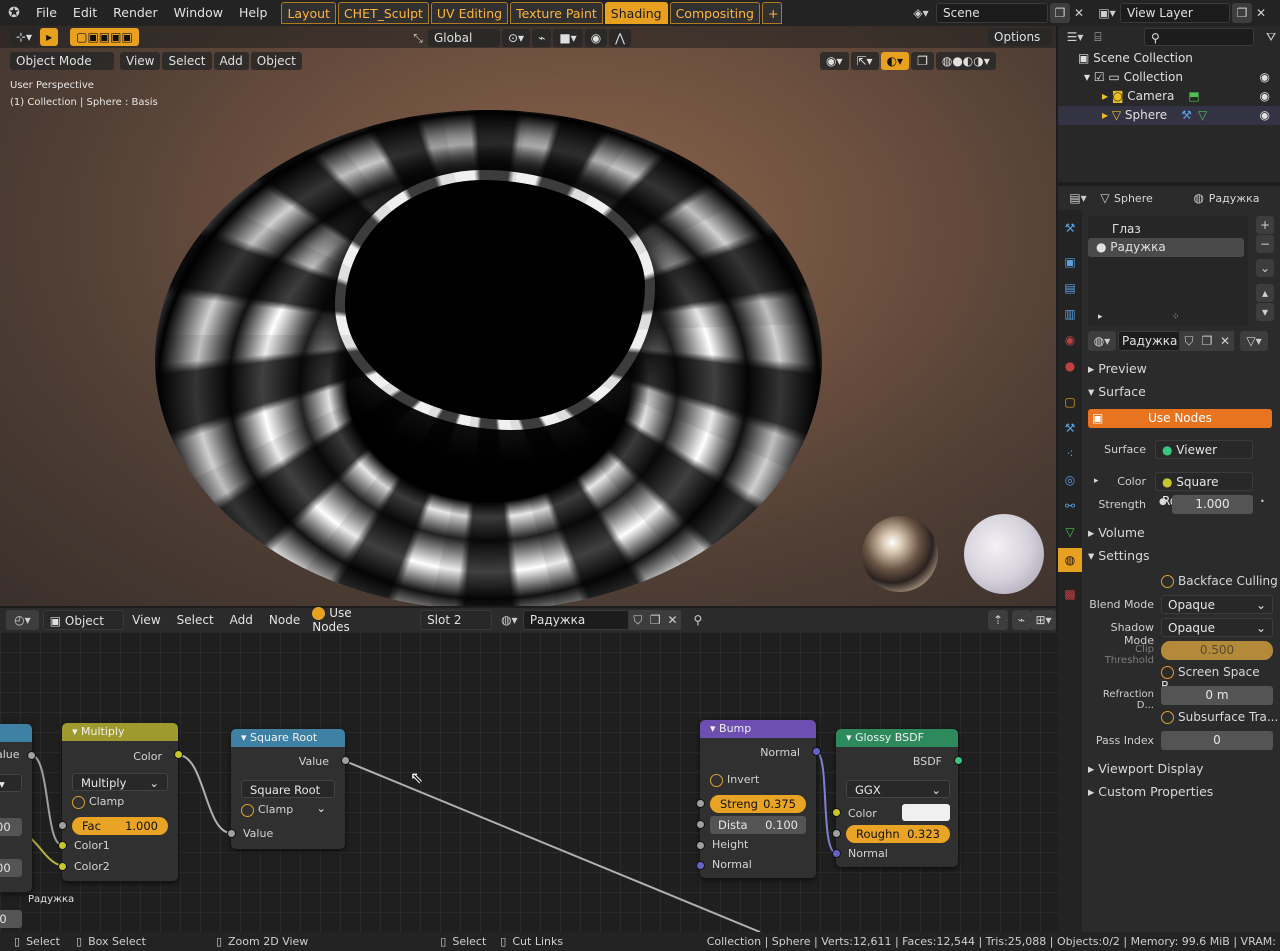  I want to click on object-tab-icon: ▢, so click(1070, 402).